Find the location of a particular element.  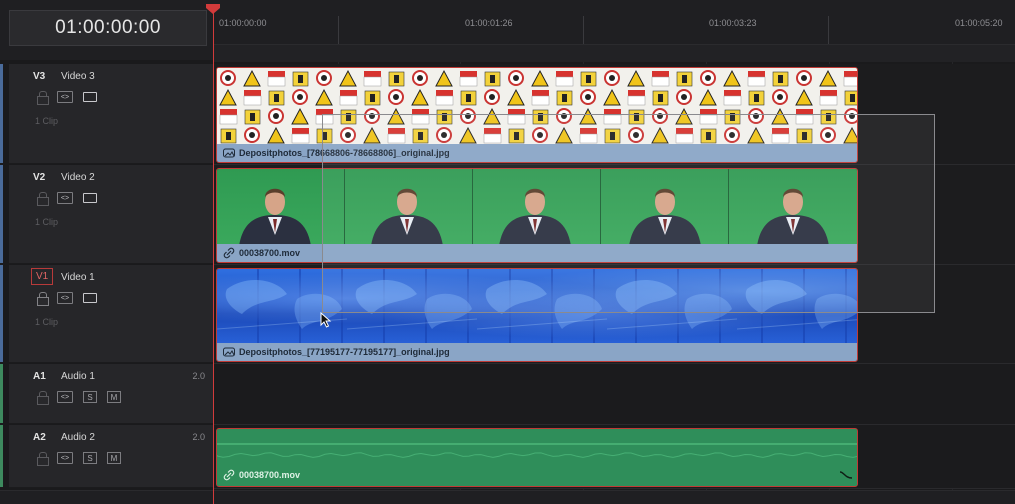

track-name: Video 1 is located at coordinates (78, 277).